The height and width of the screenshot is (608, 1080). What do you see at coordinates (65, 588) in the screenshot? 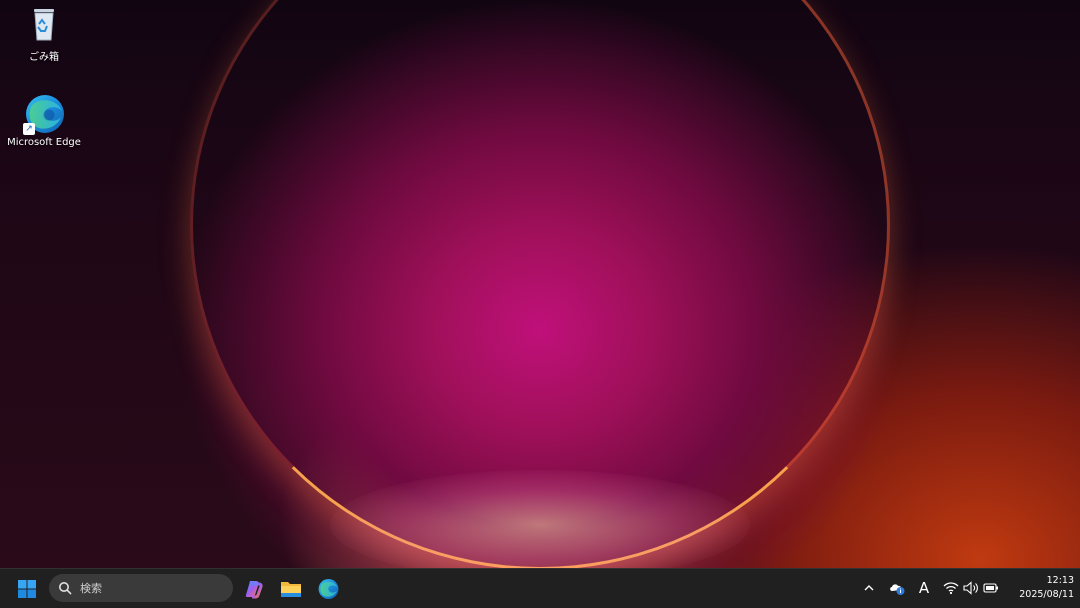
I see `search-icon` at bounding box center [65, 588].